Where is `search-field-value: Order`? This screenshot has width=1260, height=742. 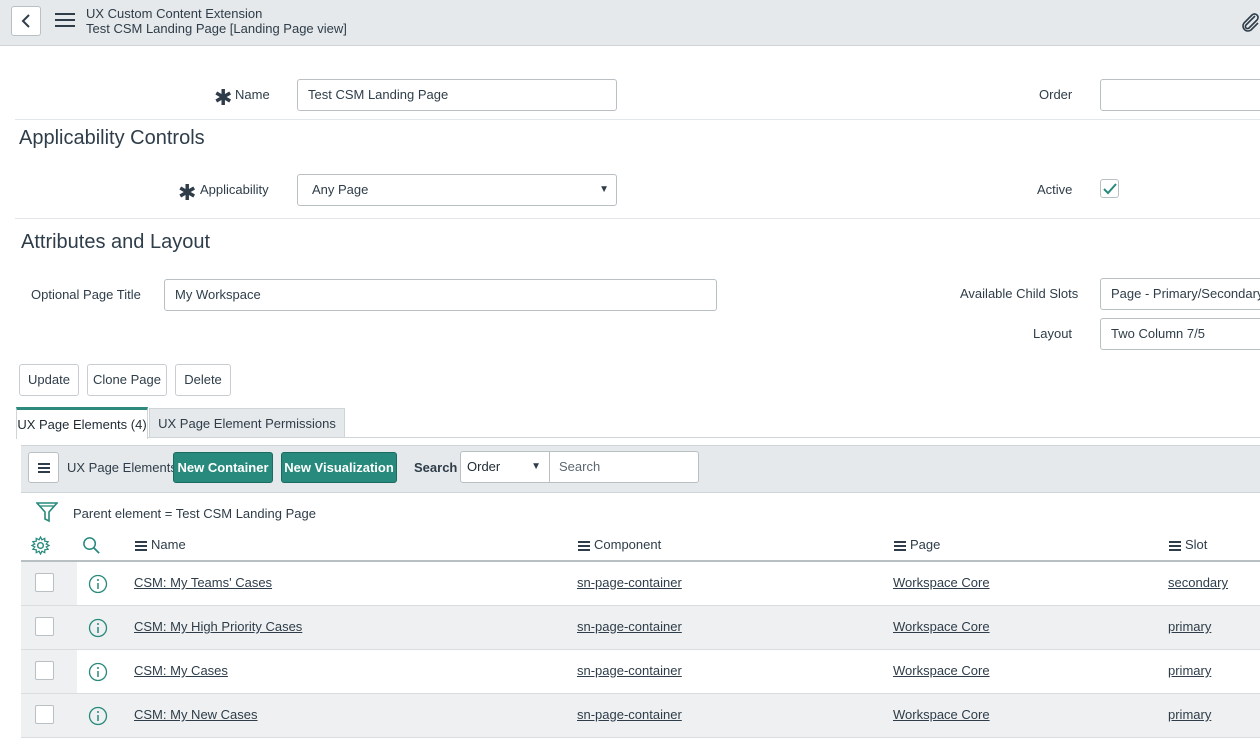
search-field-value: Order is located at coordinates (484, 466).